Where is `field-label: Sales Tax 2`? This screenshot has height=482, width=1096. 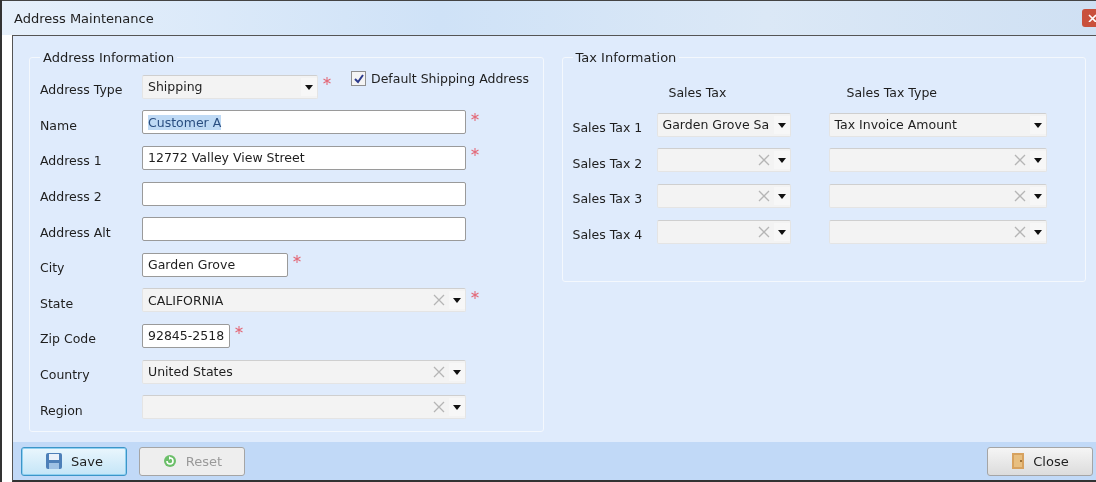 field-label: Sales Tax 2 is located at coordinates (608, 162).